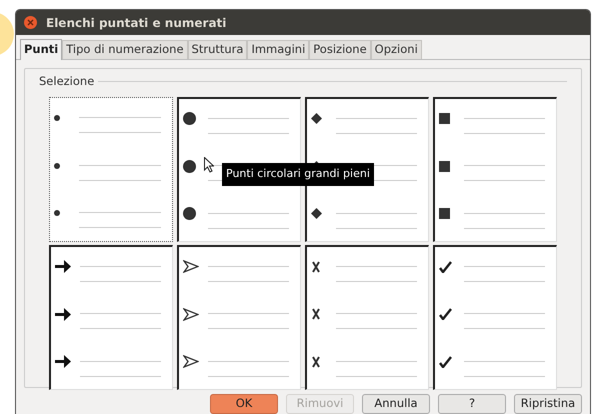 This screenshot has width=596, height=414. What do you see at coordinates (136, 23) in the screenshot?
I see `window-title: Elenchi puntati e numerati` at bounding box center [136, 23].